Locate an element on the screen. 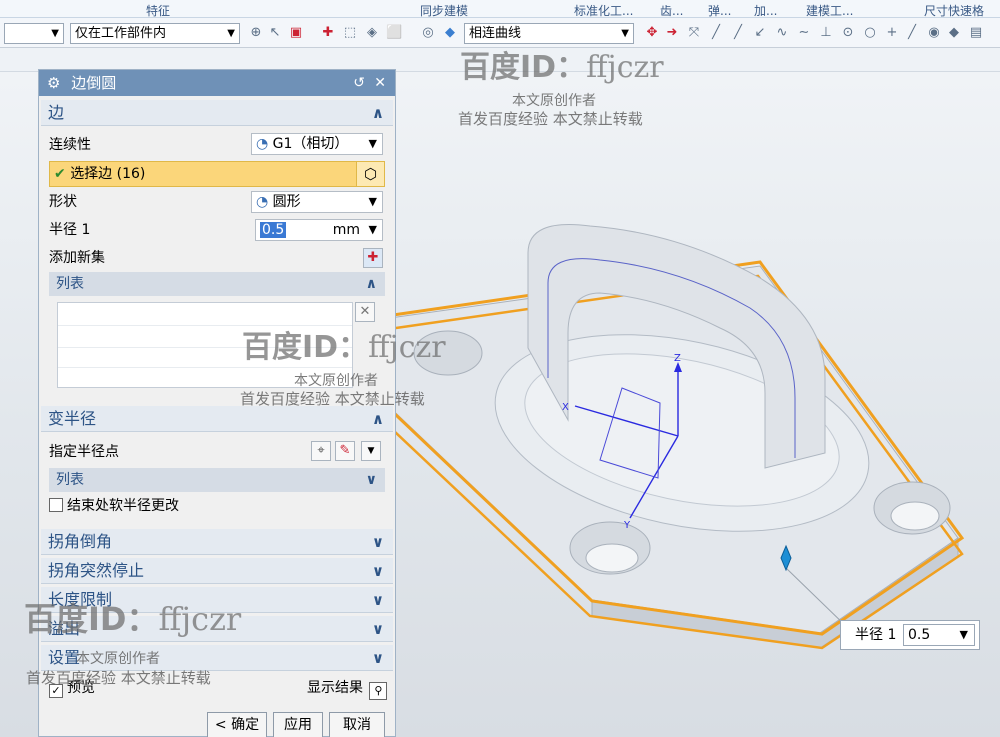  ribbon-group-sync-modeling: 同步建模 is located at coordinates (444, 9).